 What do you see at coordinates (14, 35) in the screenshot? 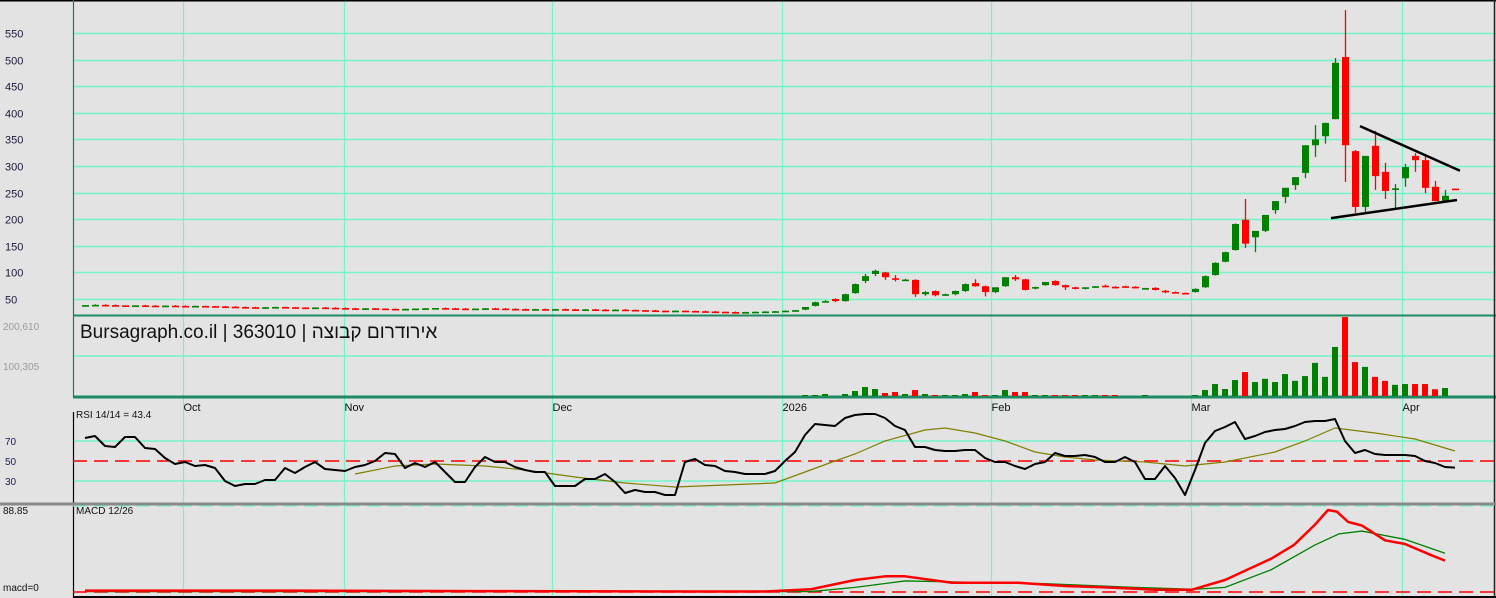
I see `price-tick-label: 550` at bounding box center [14, 35].